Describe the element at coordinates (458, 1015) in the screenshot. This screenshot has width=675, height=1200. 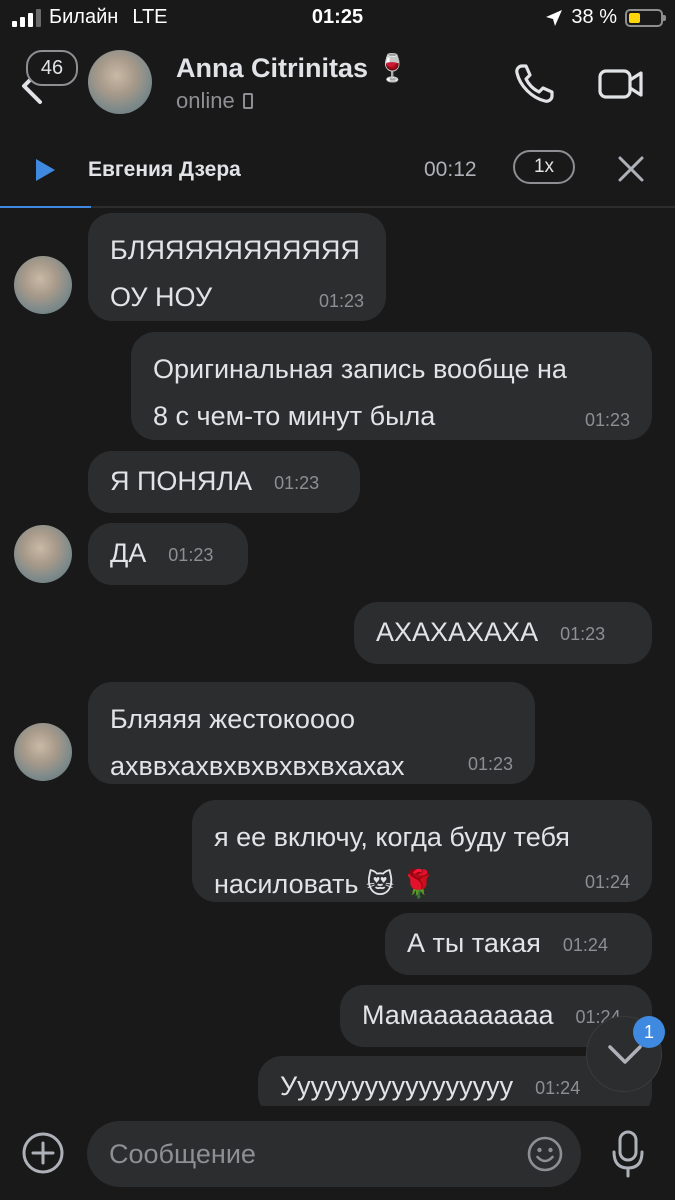
I see `message-text: Мамааааааааа` at that location.